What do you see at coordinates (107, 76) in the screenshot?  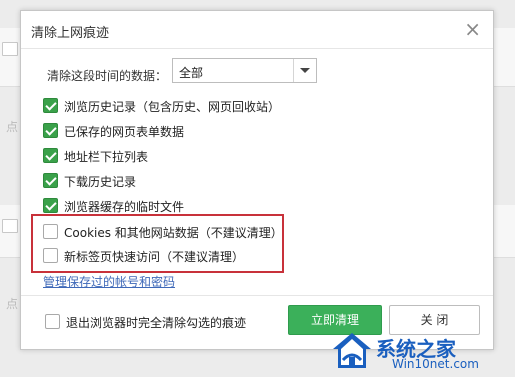 I see `time-range-label: 清除这段时间的数据：` at bounding box center [107, 76].